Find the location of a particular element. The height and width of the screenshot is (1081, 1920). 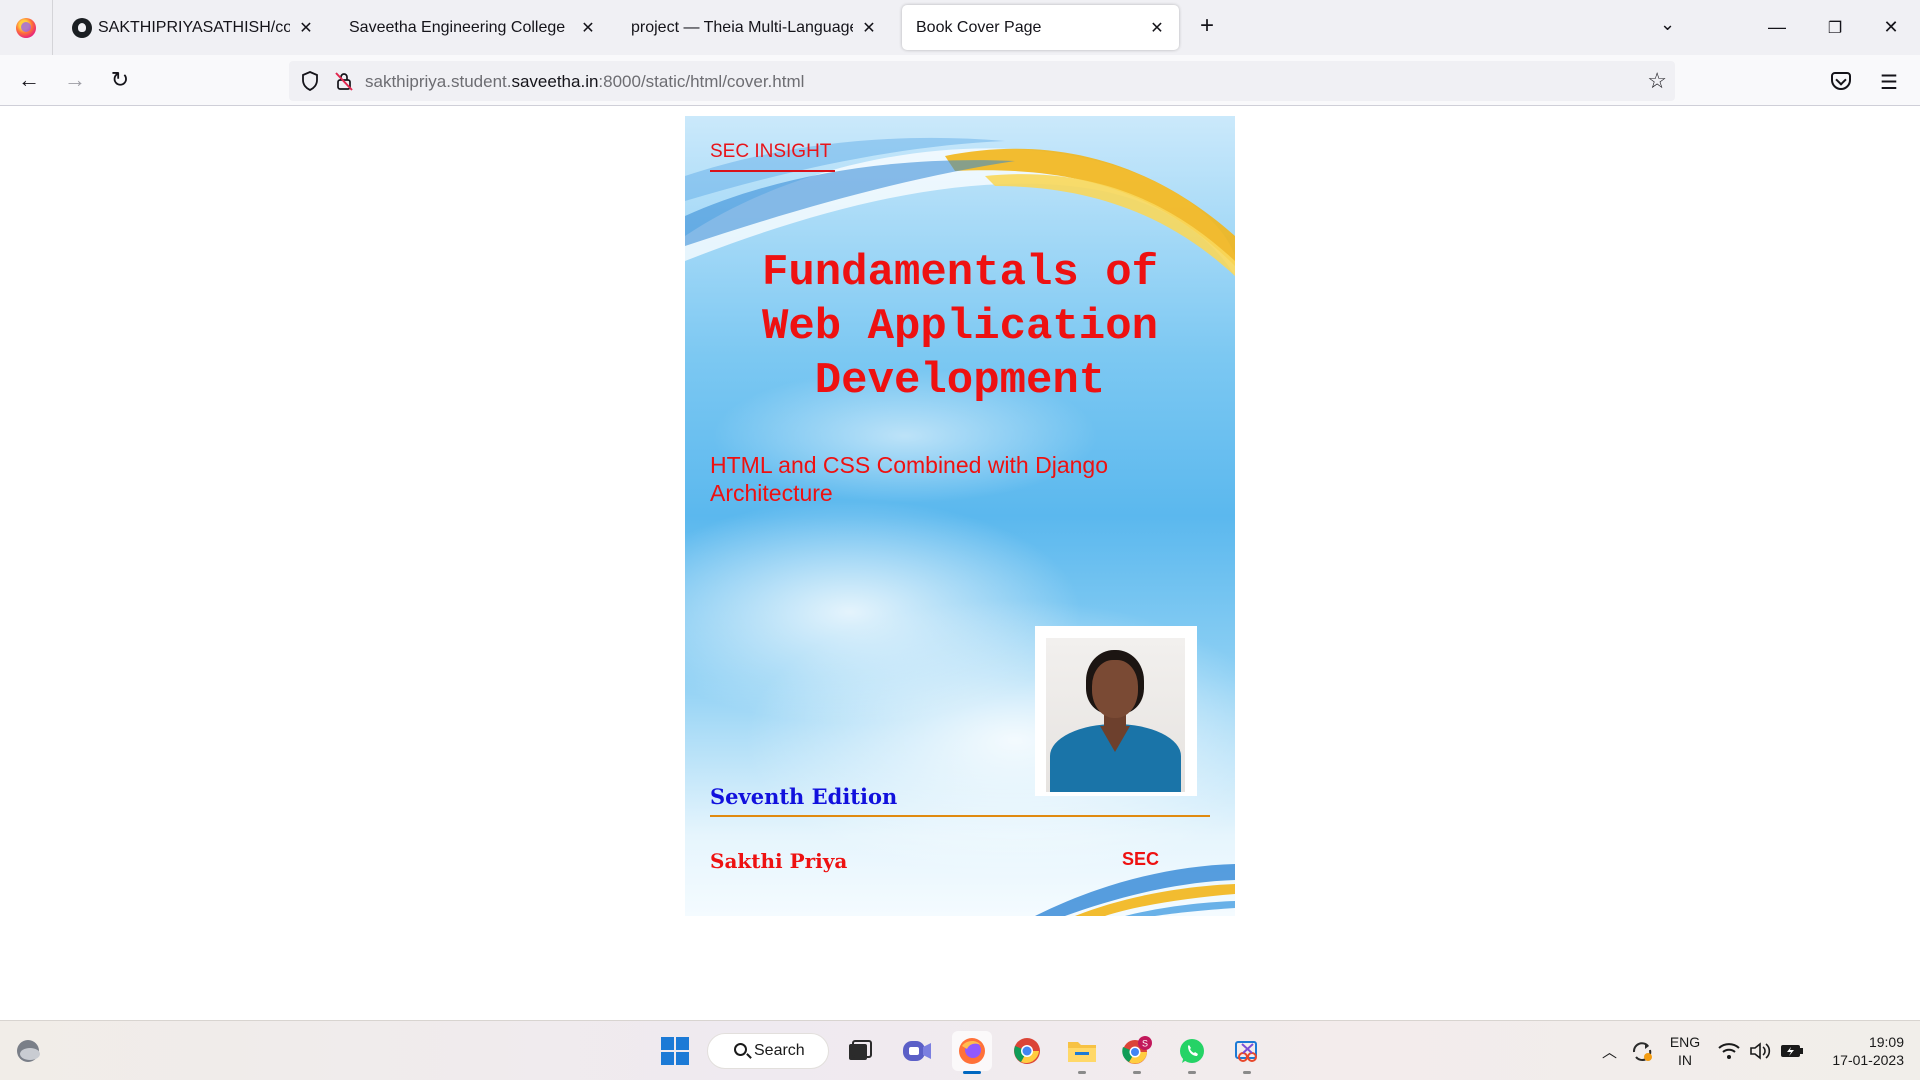

clock-date: 17-01-2023 is located at coordinates (1868, 1060).